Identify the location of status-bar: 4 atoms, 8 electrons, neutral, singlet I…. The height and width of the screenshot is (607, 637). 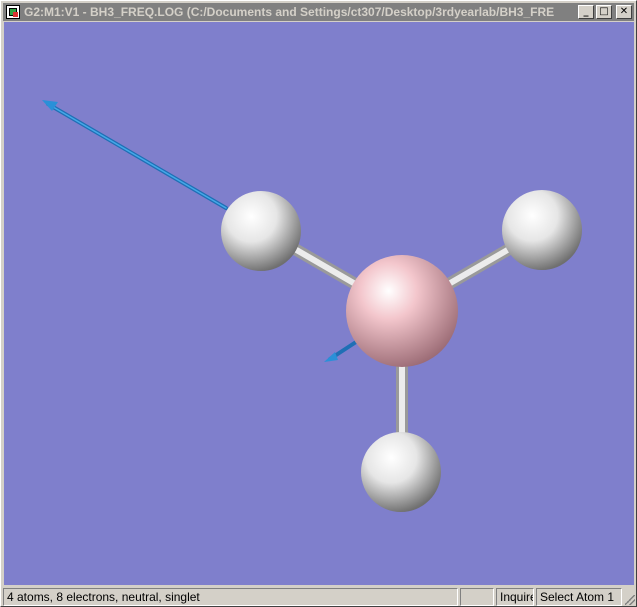
(319, 597).